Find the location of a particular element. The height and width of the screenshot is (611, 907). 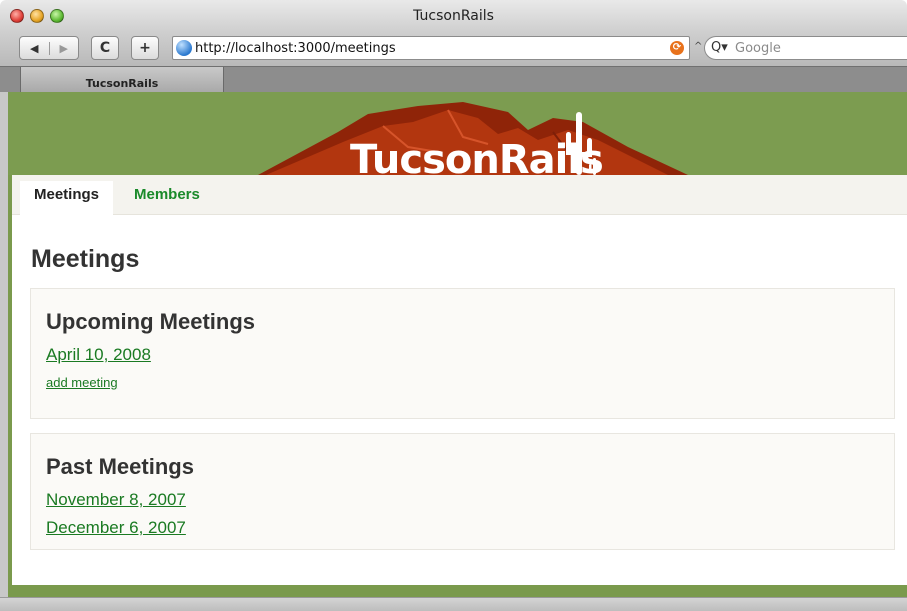

back-button: ◀ is located at coordinates (34, 48).